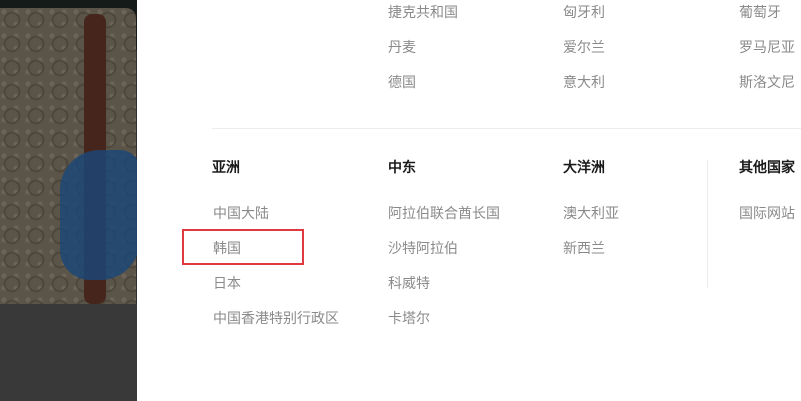 The height and width of the screenshot is (401, 801). What do you see at coordinates (276, 319) in the screenshot?
I see `country-link-hong-kong: 中国香港特别行政区` at bounding box center [276, 319].